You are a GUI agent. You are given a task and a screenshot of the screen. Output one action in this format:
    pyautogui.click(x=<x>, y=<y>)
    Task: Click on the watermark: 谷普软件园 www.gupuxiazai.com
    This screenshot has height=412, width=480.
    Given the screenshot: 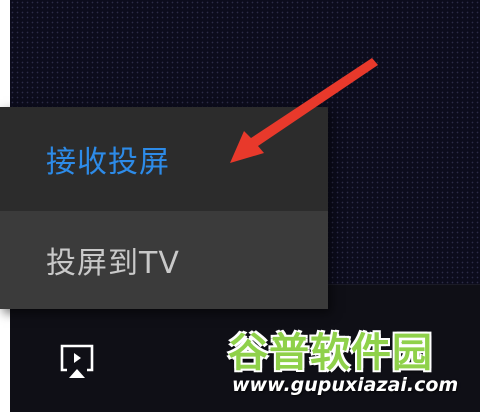 What is the action you would take?
    pyautogui.click(x=349, y=360)
    